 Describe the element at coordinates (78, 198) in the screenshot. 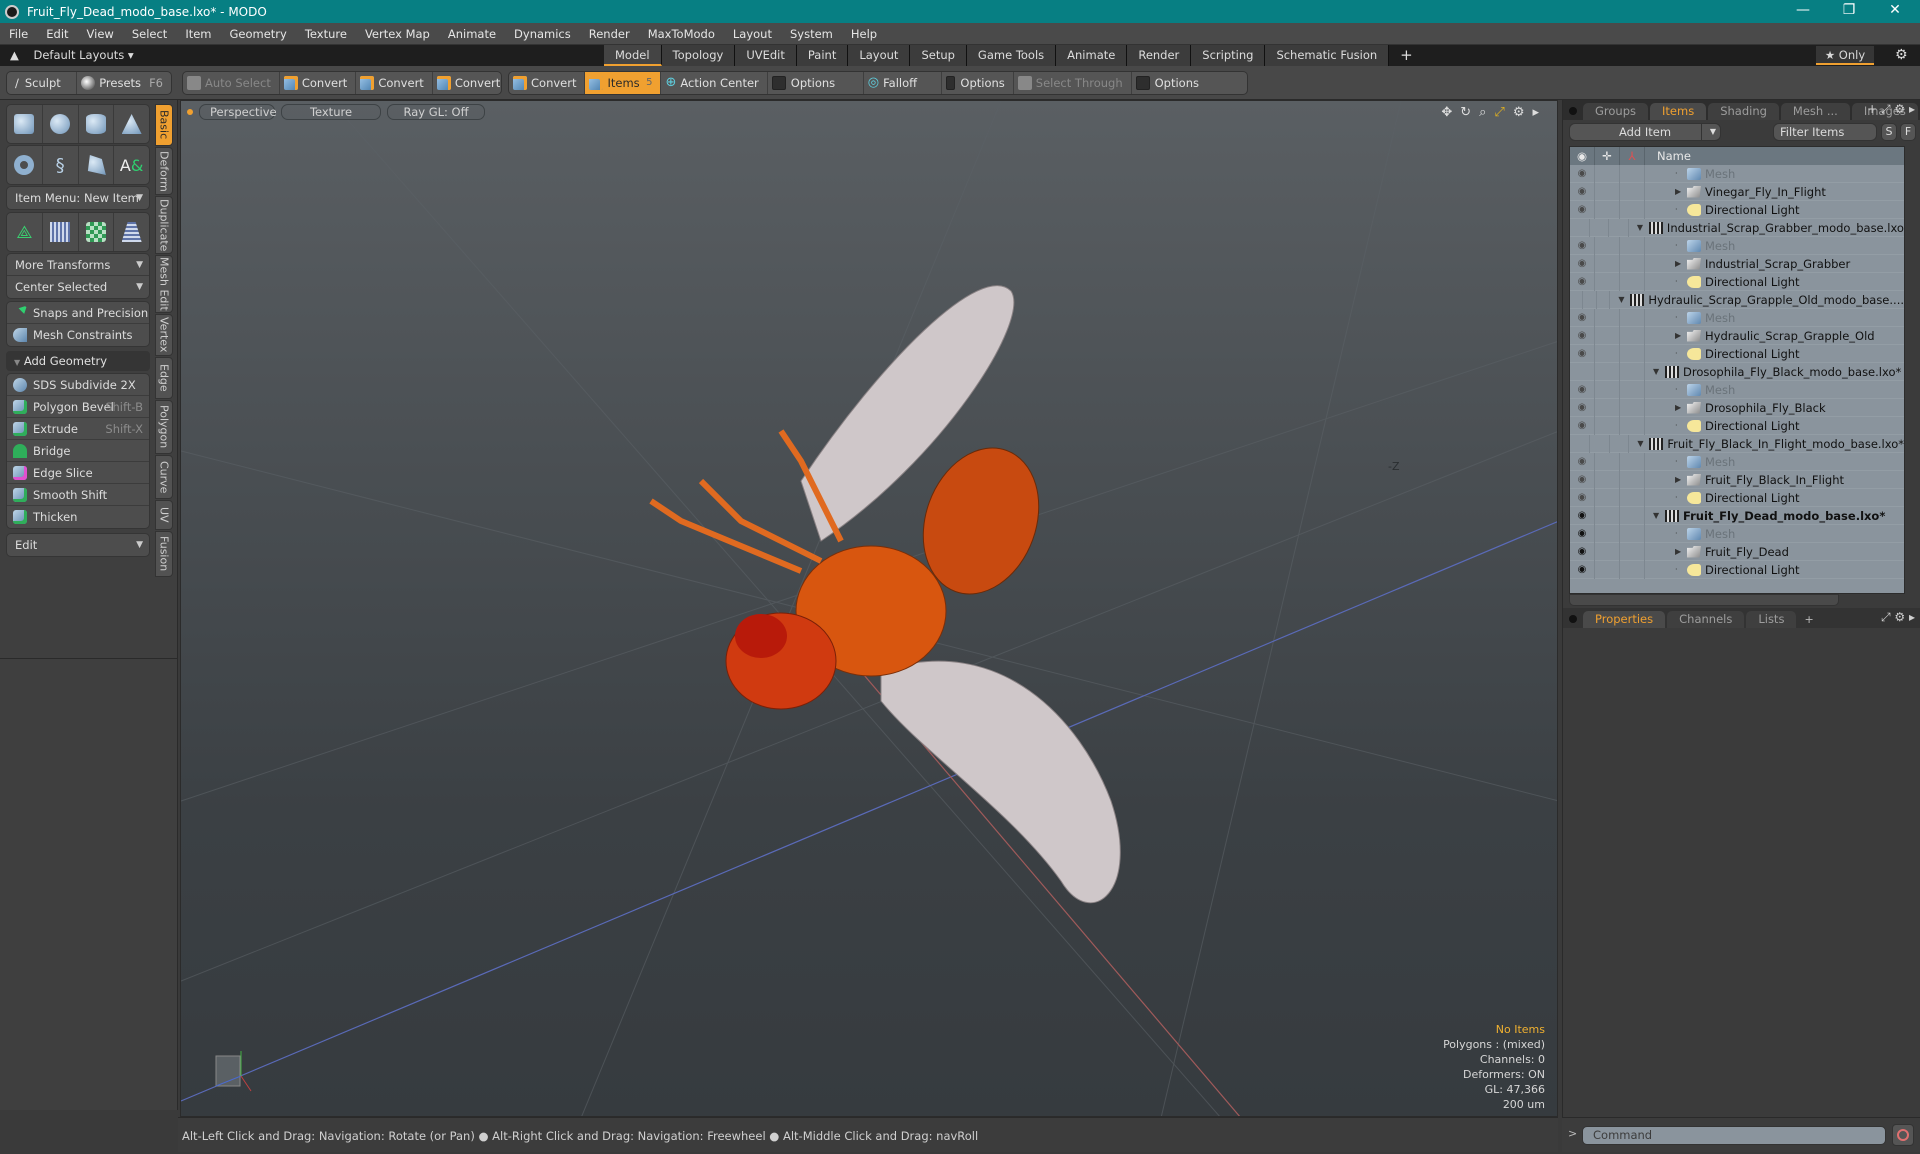

I see `item-menu-dropdown: Item Menu: New Item ▼` at that location.